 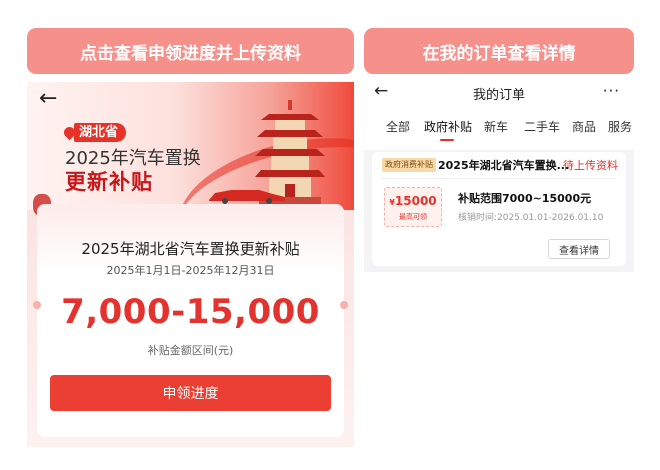 What do you see at coordinates (247, 197) in the screenshot?
I see `car-illustration` at bounding box center [247, 197].